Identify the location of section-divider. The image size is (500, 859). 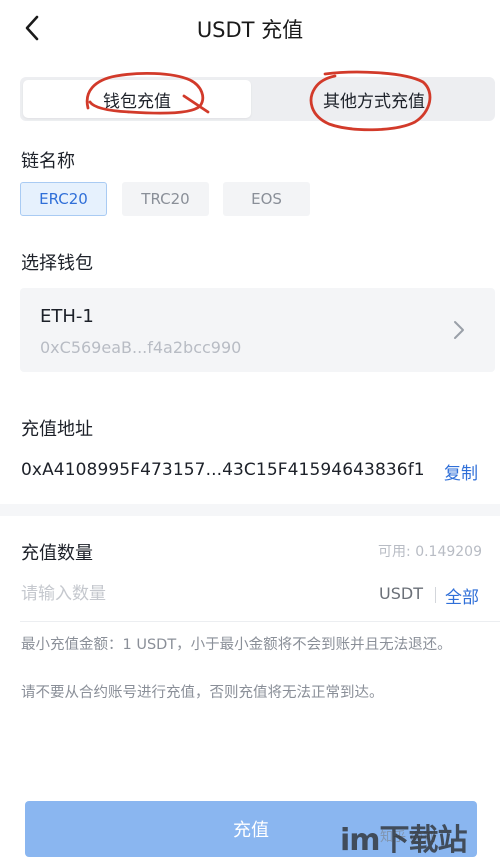
(250, 510).